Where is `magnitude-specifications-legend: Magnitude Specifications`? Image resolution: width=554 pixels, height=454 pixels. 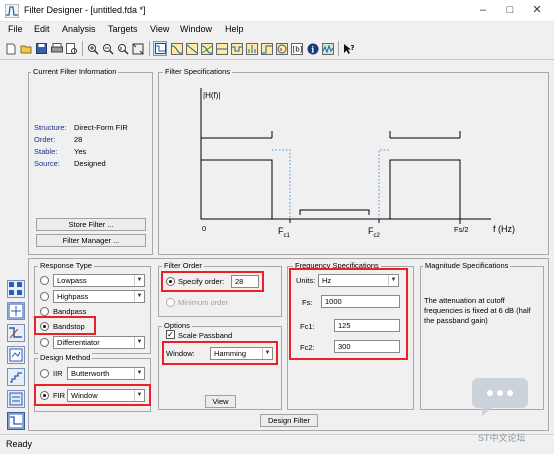 magnitude-specifications-legend: Magnitude Specifications is located at coordinates (467, 265).